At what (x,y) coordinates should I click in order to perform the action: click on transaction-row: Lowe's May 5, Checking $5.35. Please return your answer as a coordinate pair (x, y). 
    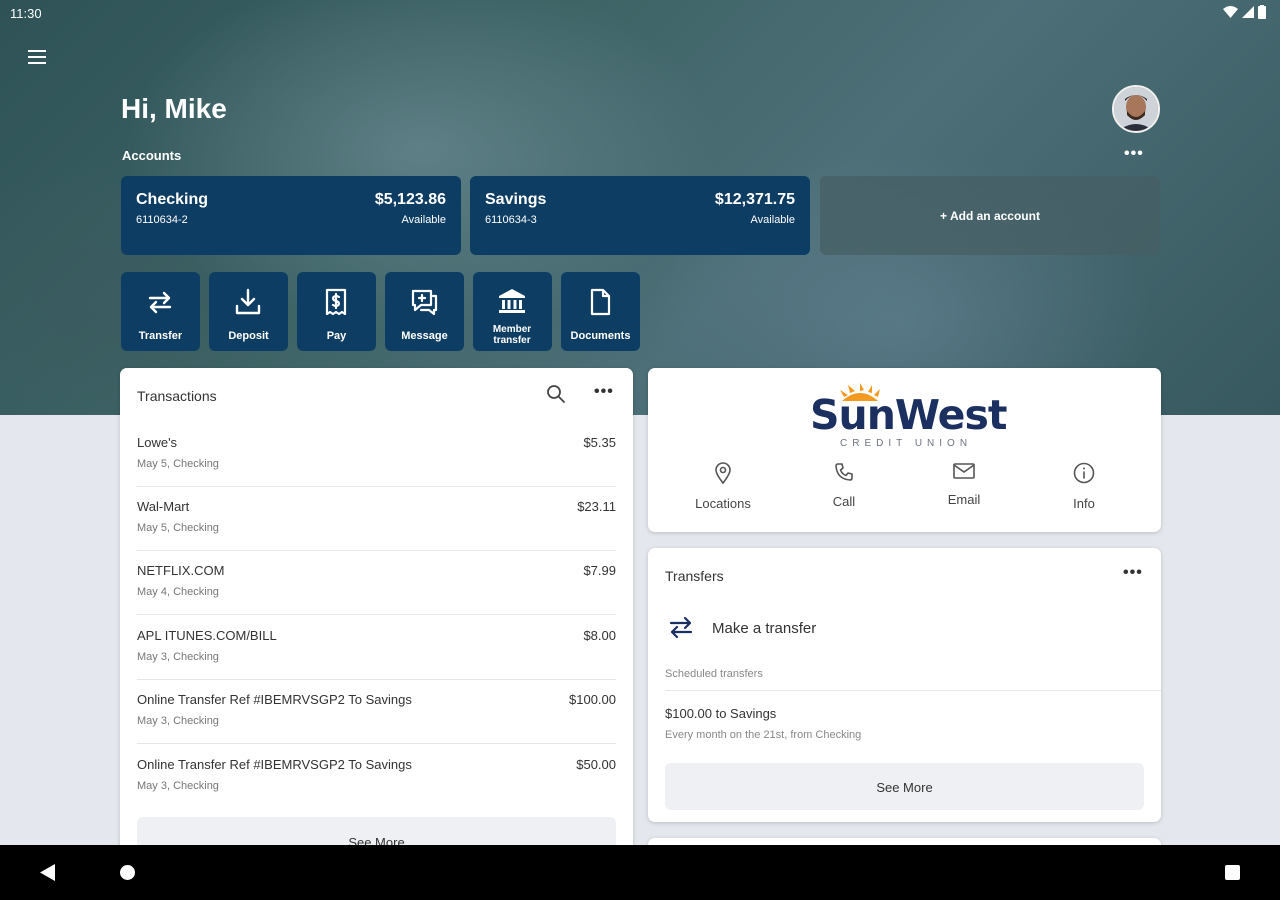
    Looking at the image, I should click on (376, 455).